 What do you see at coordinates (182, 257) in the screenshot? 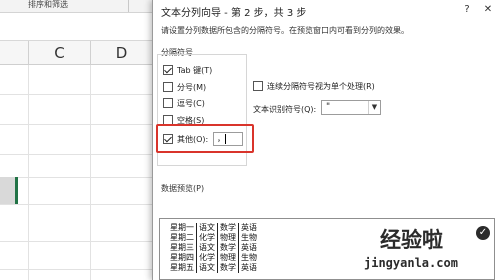
I see `preview-cell: 星期四` at bounding box center [182, 257].